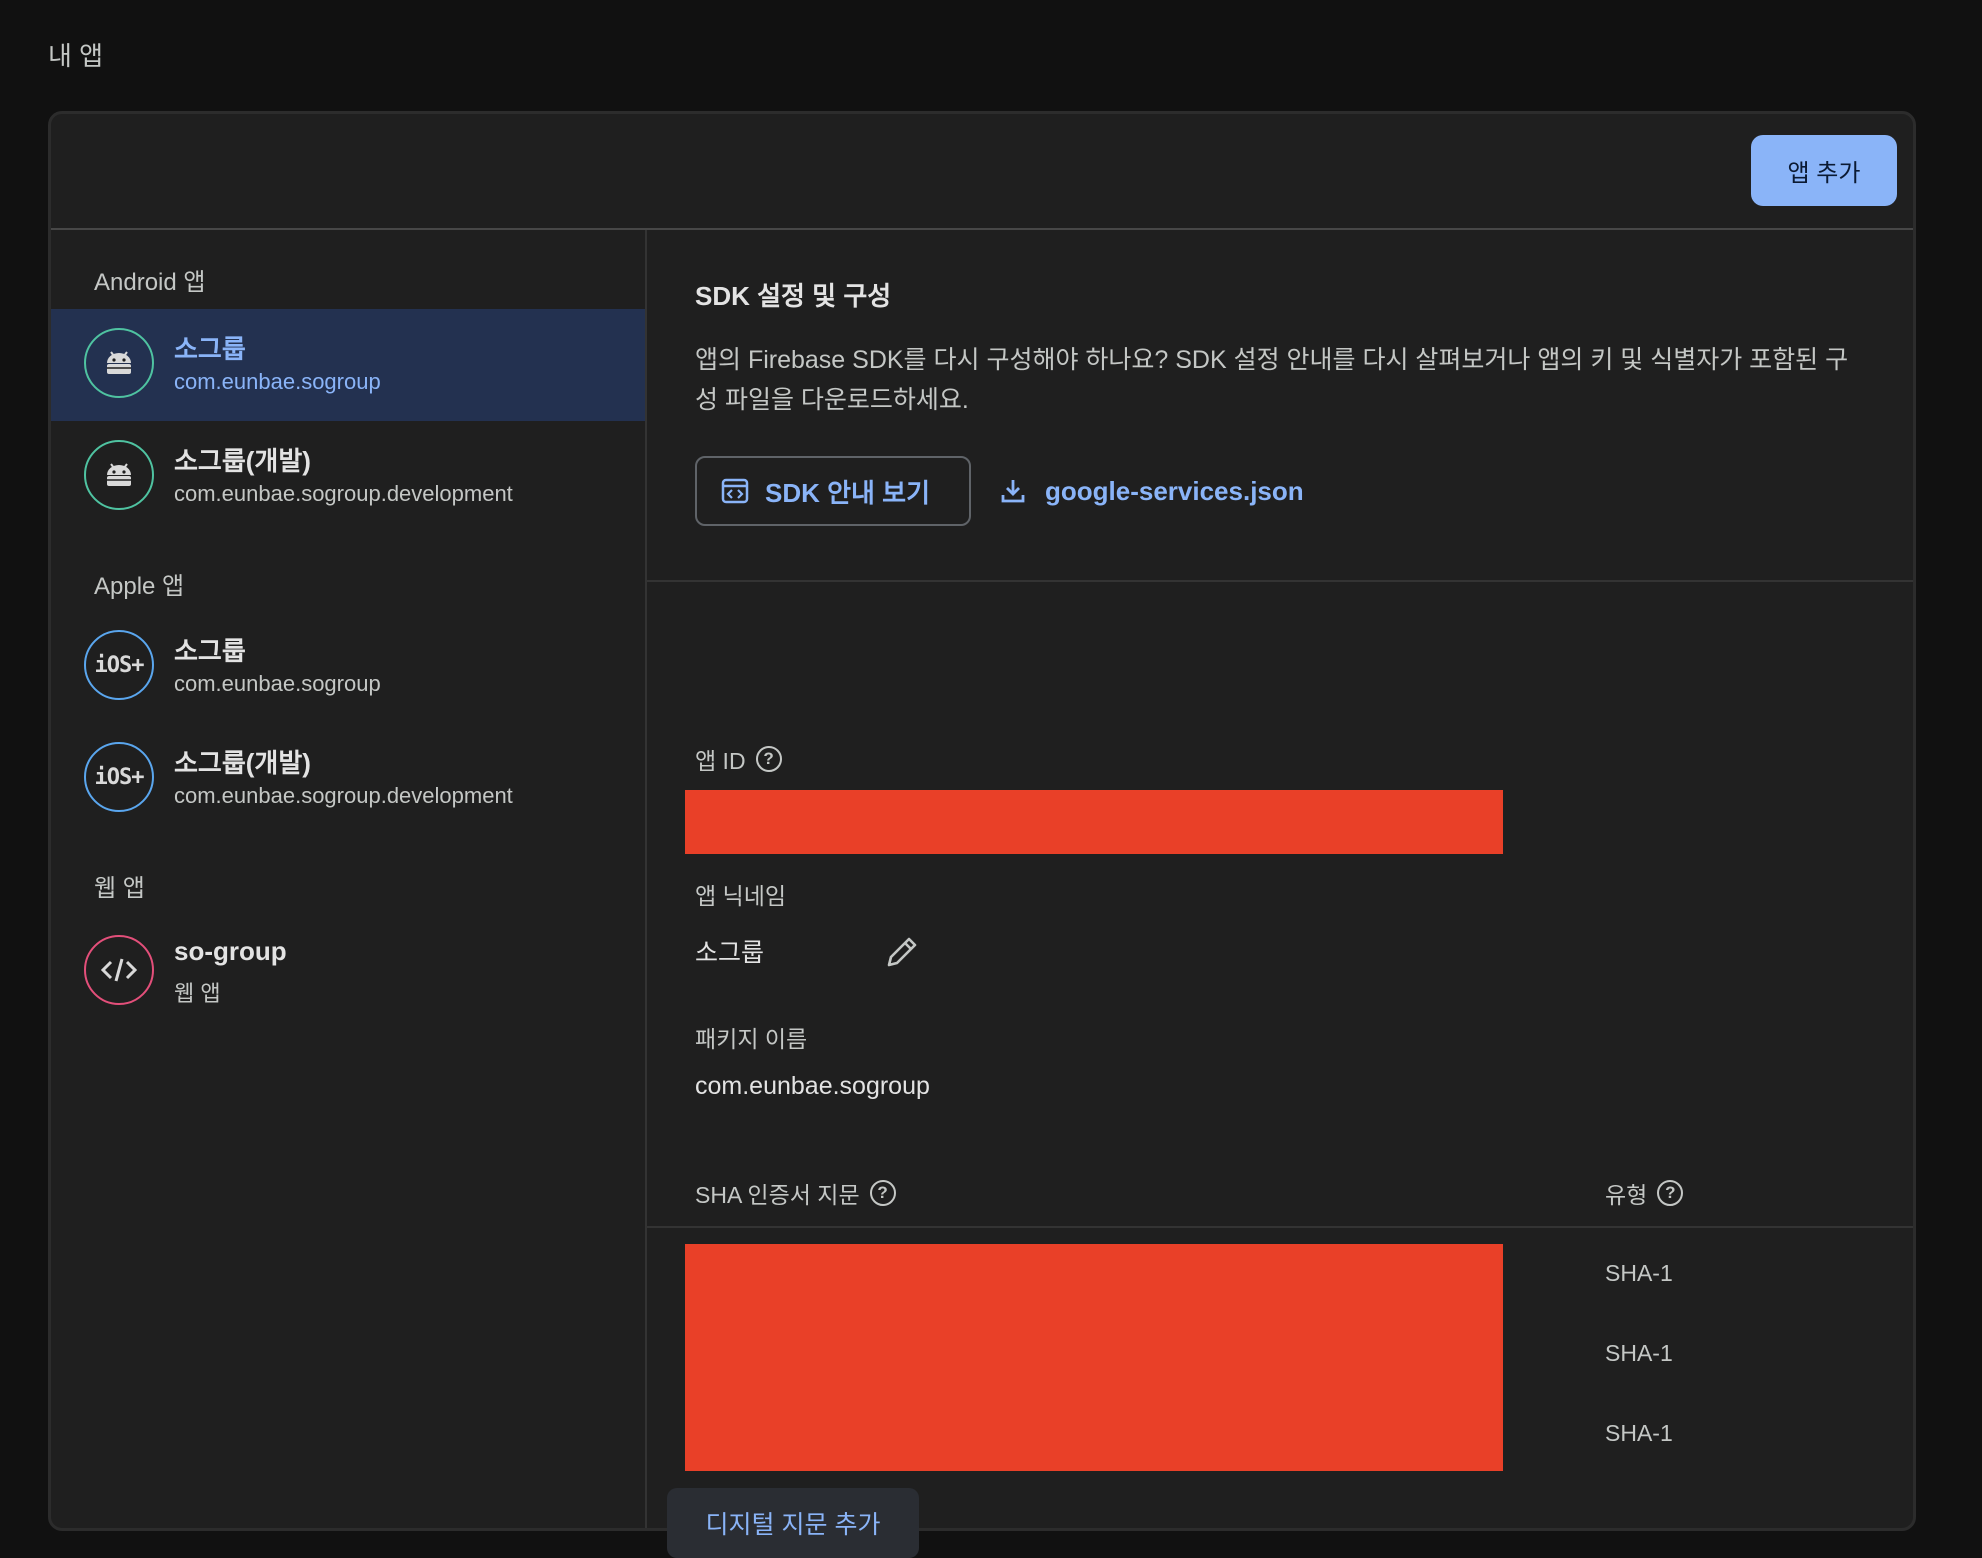 This screenshot has height=1558, width=1982. Describe the element at coordinates (348, 667) in the screenshot. I see `app-item-ios-sogroup: iOS+ 소그룹 com.eunbae.sogroup` at that location.